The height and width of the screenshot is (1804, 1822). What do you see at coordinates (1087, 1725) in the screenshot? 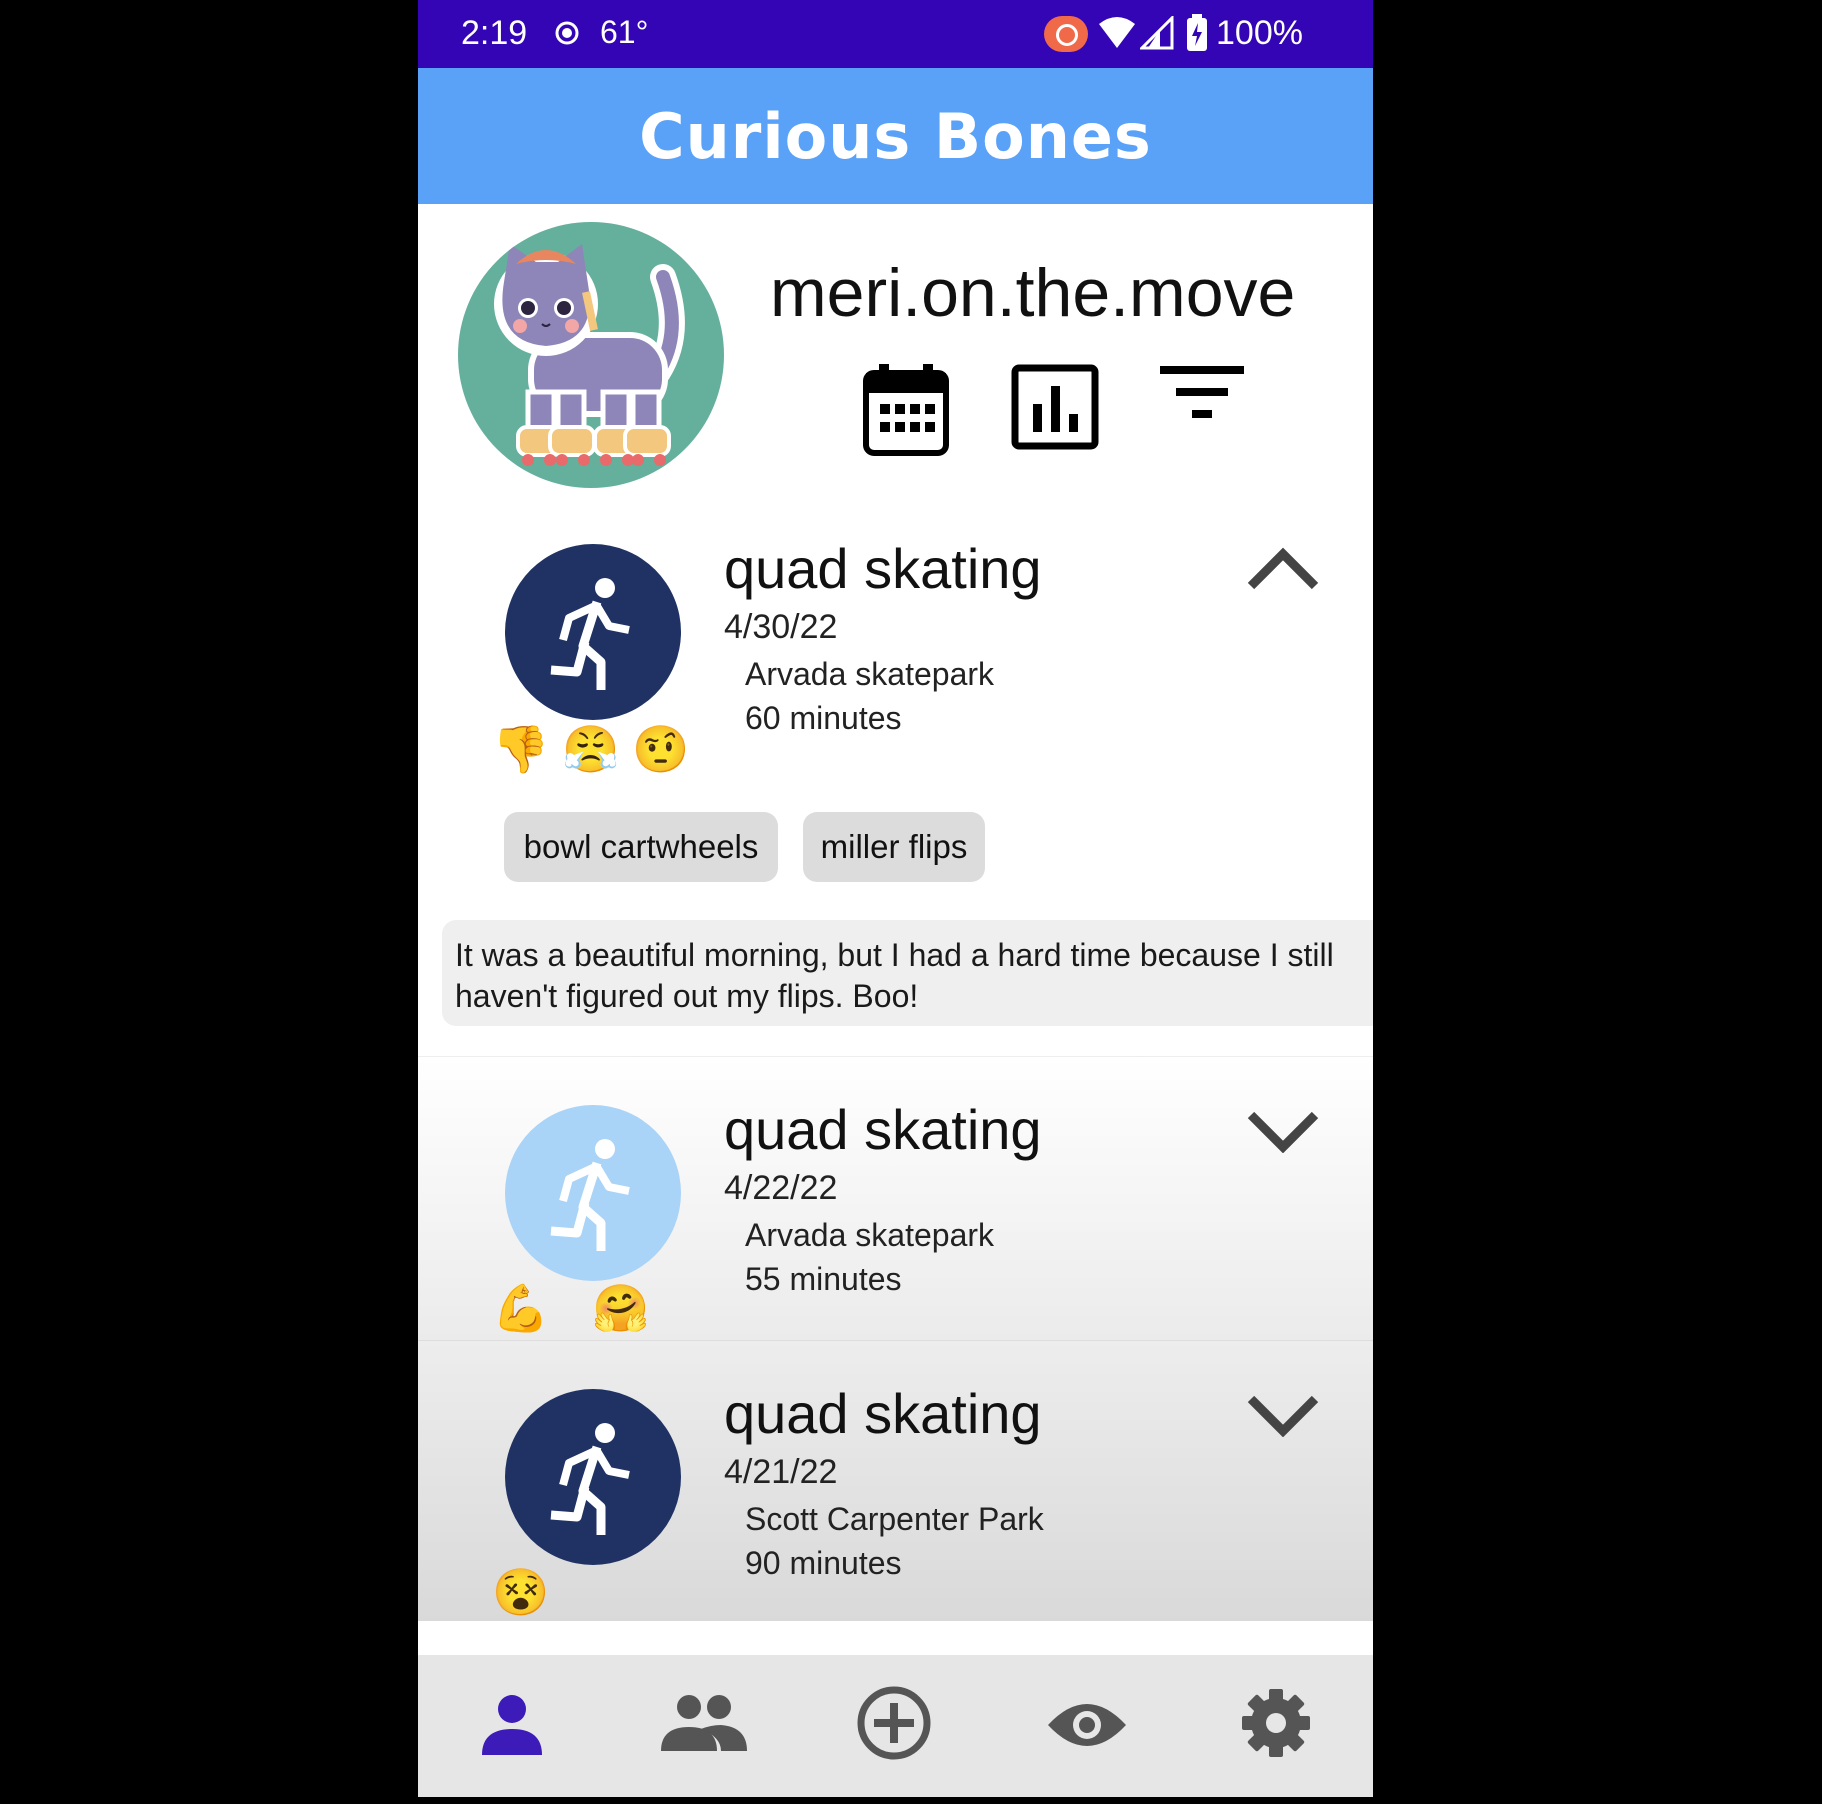
I see `eye-icon` at bounding box center [1087, 1725].